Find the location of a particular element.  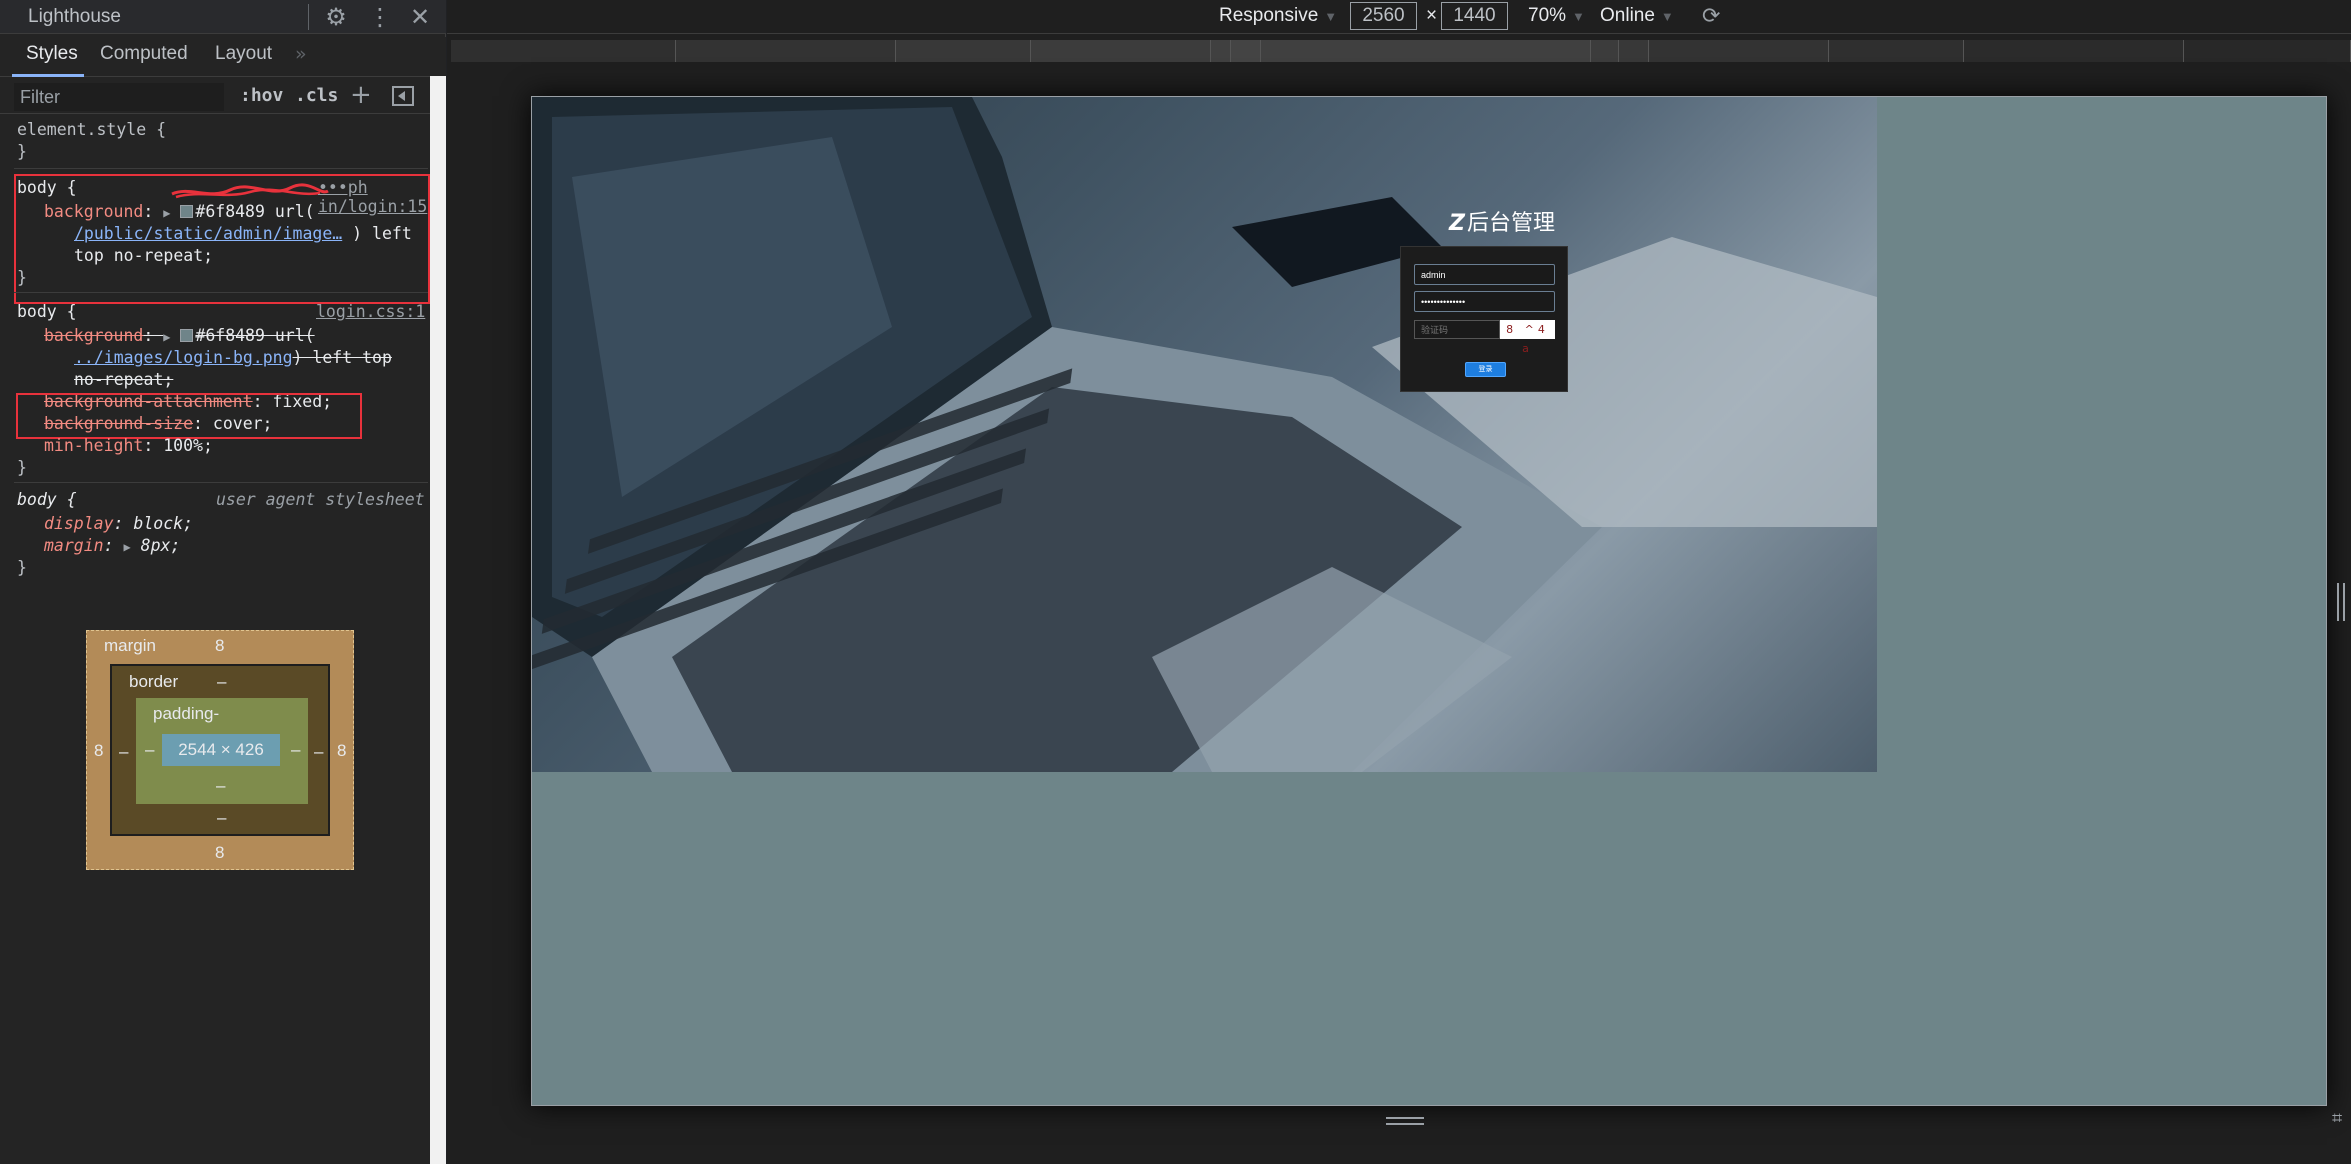

password-input is located at coordinates (1484, 301).